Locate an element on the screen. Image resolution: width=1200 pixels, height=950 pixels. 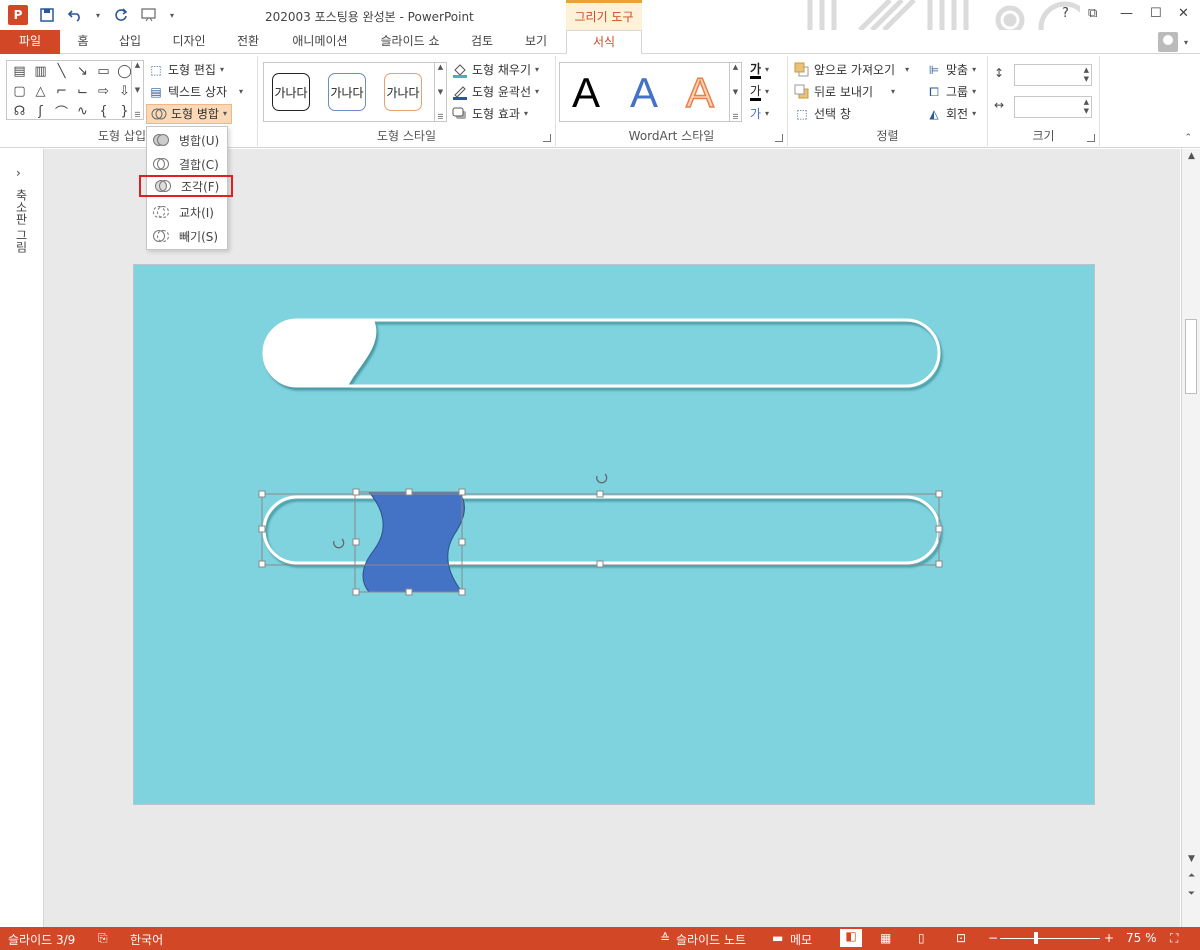
height-spin-icon: ▲ ▼ is located at coordinates (1086, 75).